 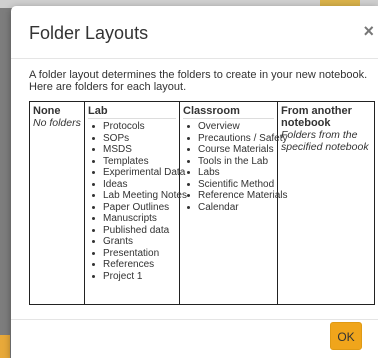 I want to click on ok-button: OK, so click(x=346, y=336).